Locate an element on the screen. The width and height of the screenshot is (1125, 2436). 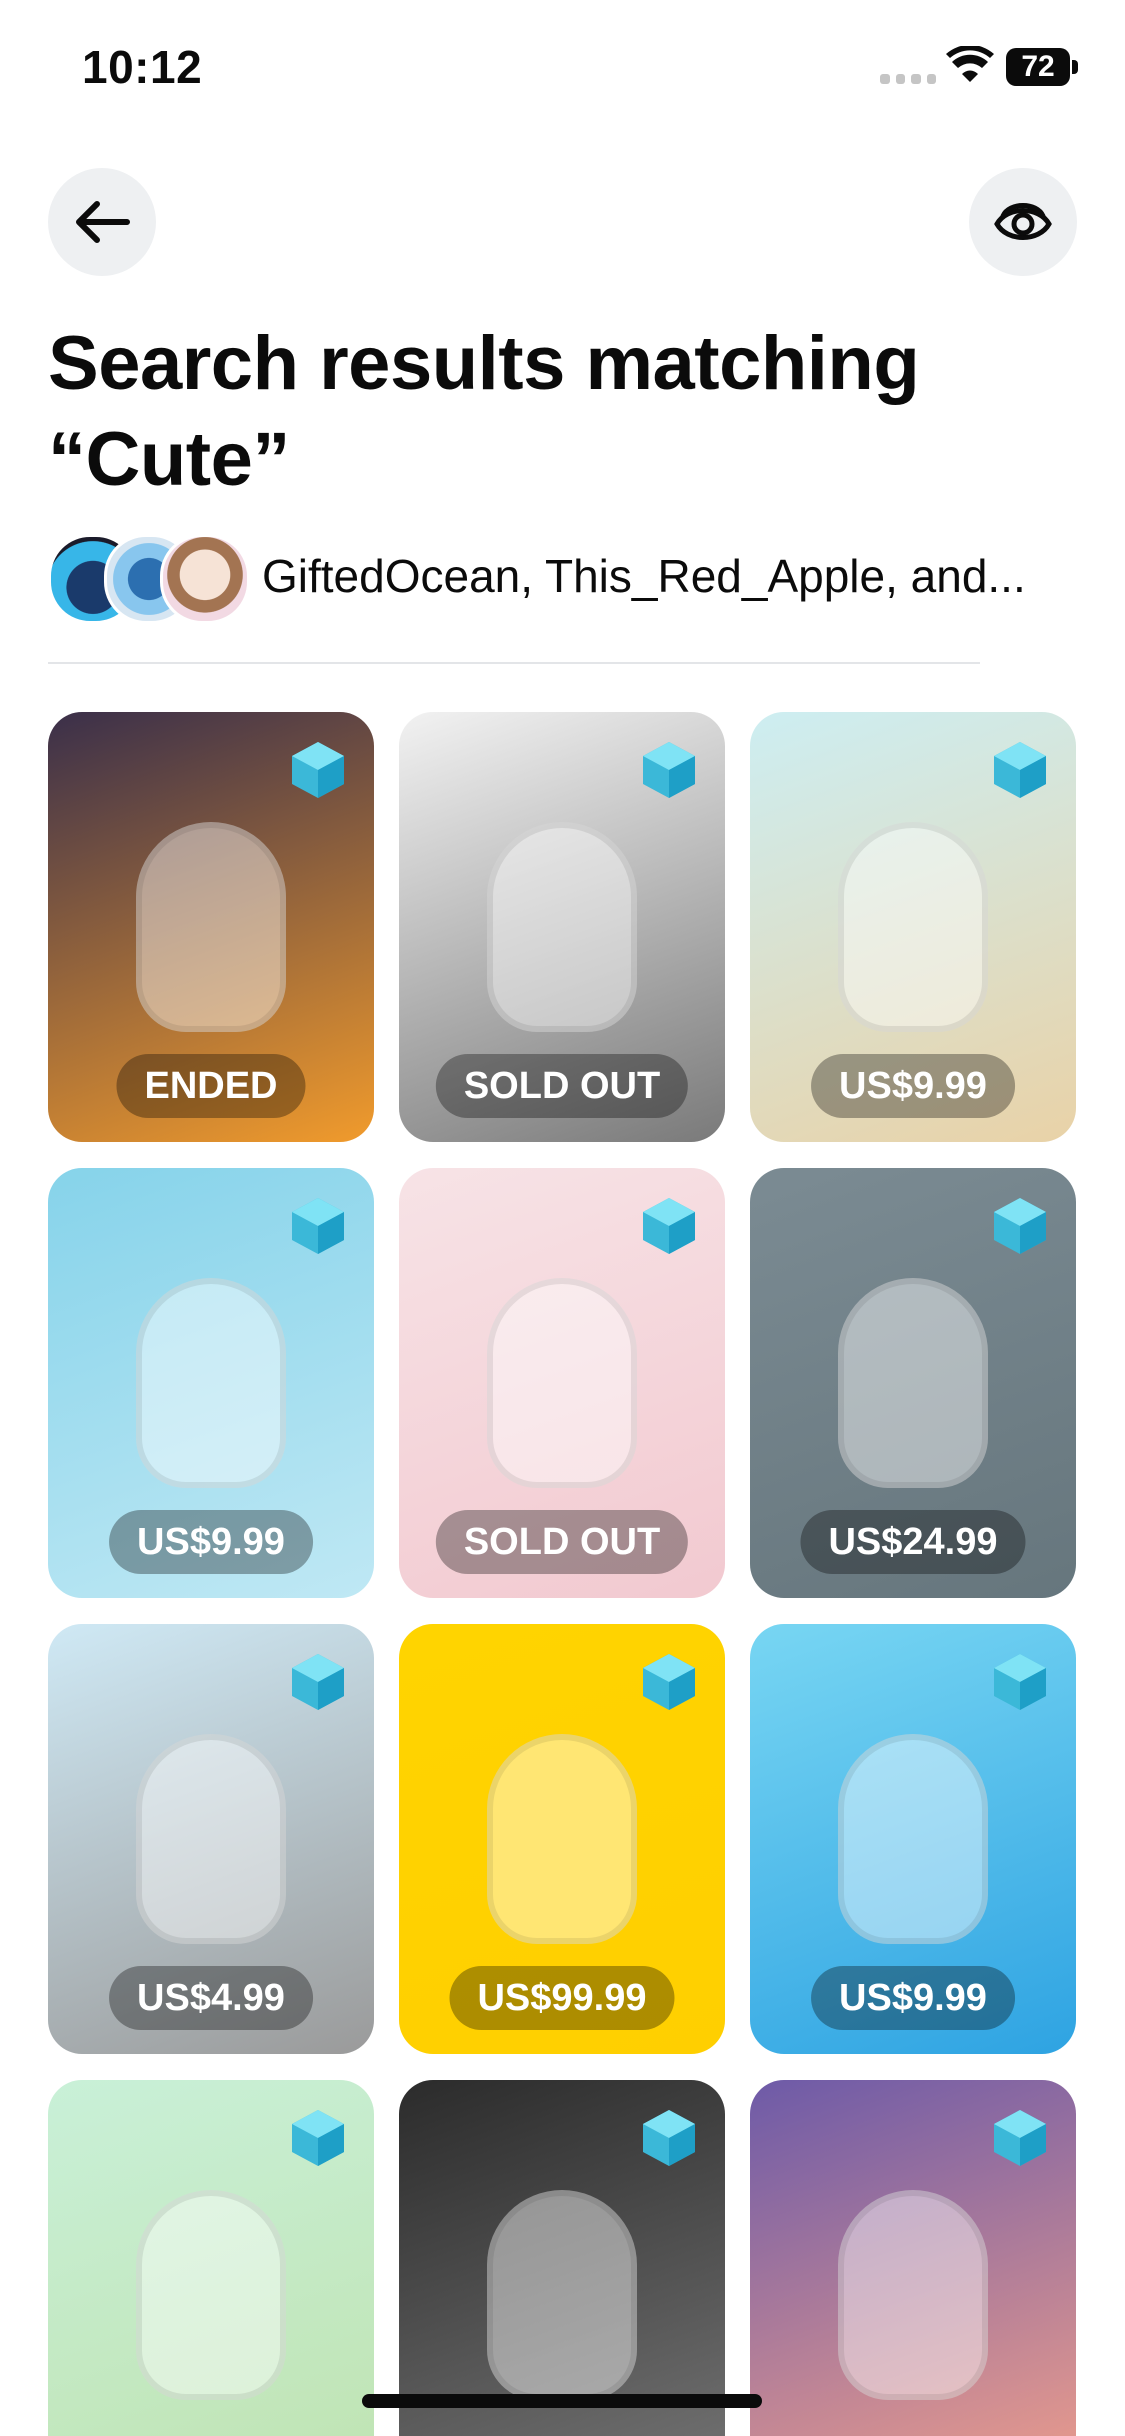
status-time: 10:12 is located at coordinates (142, 67).